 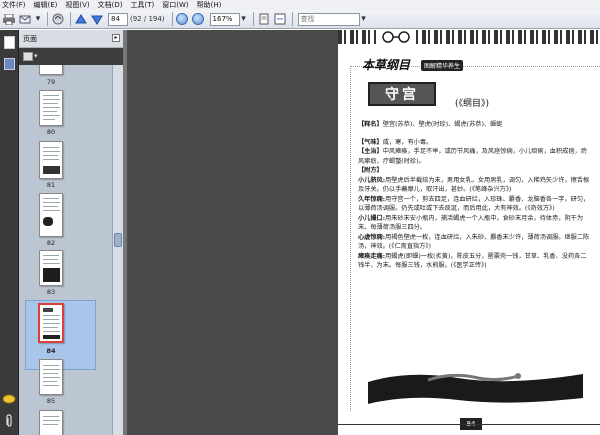 I want to click on herb-source: (《纲目》), so click(x=472, y=104).